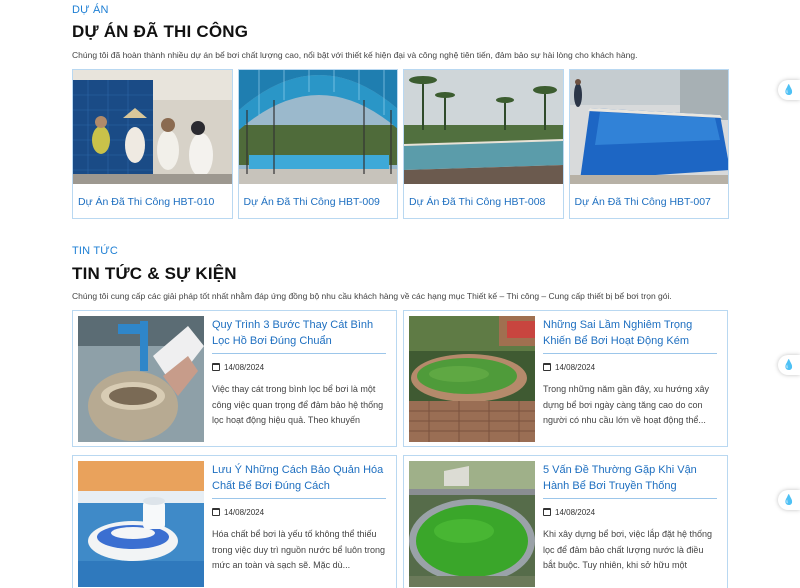 This screenshot has height=588, width=800. I want to click on projects-eyebrow: DỰ ÁN, so click(90, 10).